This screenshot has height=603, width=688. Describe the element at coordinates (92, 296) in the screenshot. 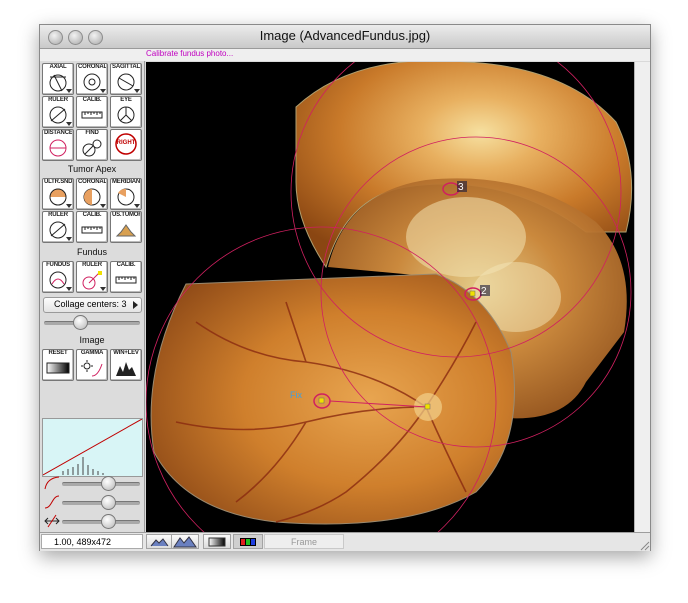

I see `tool-sidebar: AXIAL CORONAL SAGITTAL RULER CALIB. EYE` at that location.